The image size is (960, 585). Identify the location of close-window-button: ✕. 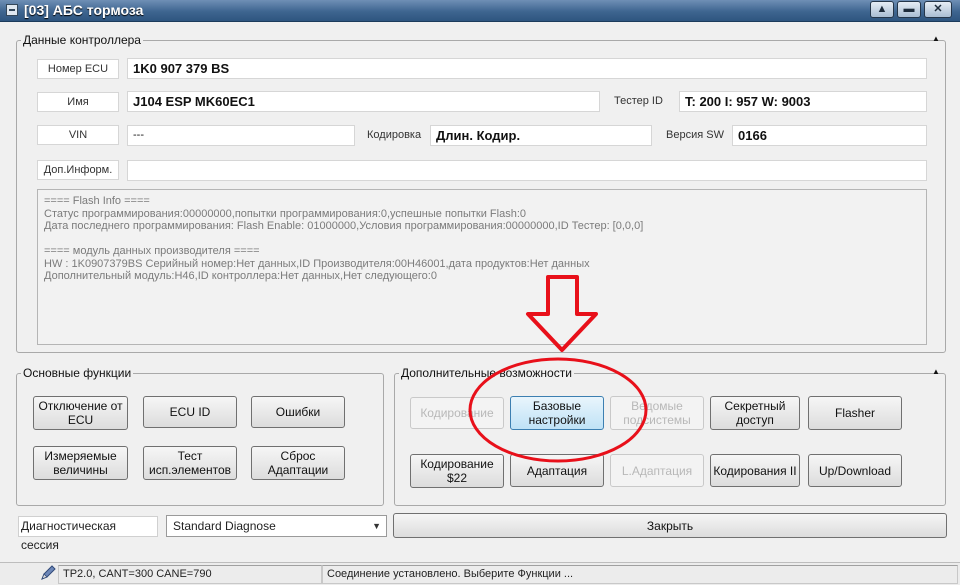
(938, 9).